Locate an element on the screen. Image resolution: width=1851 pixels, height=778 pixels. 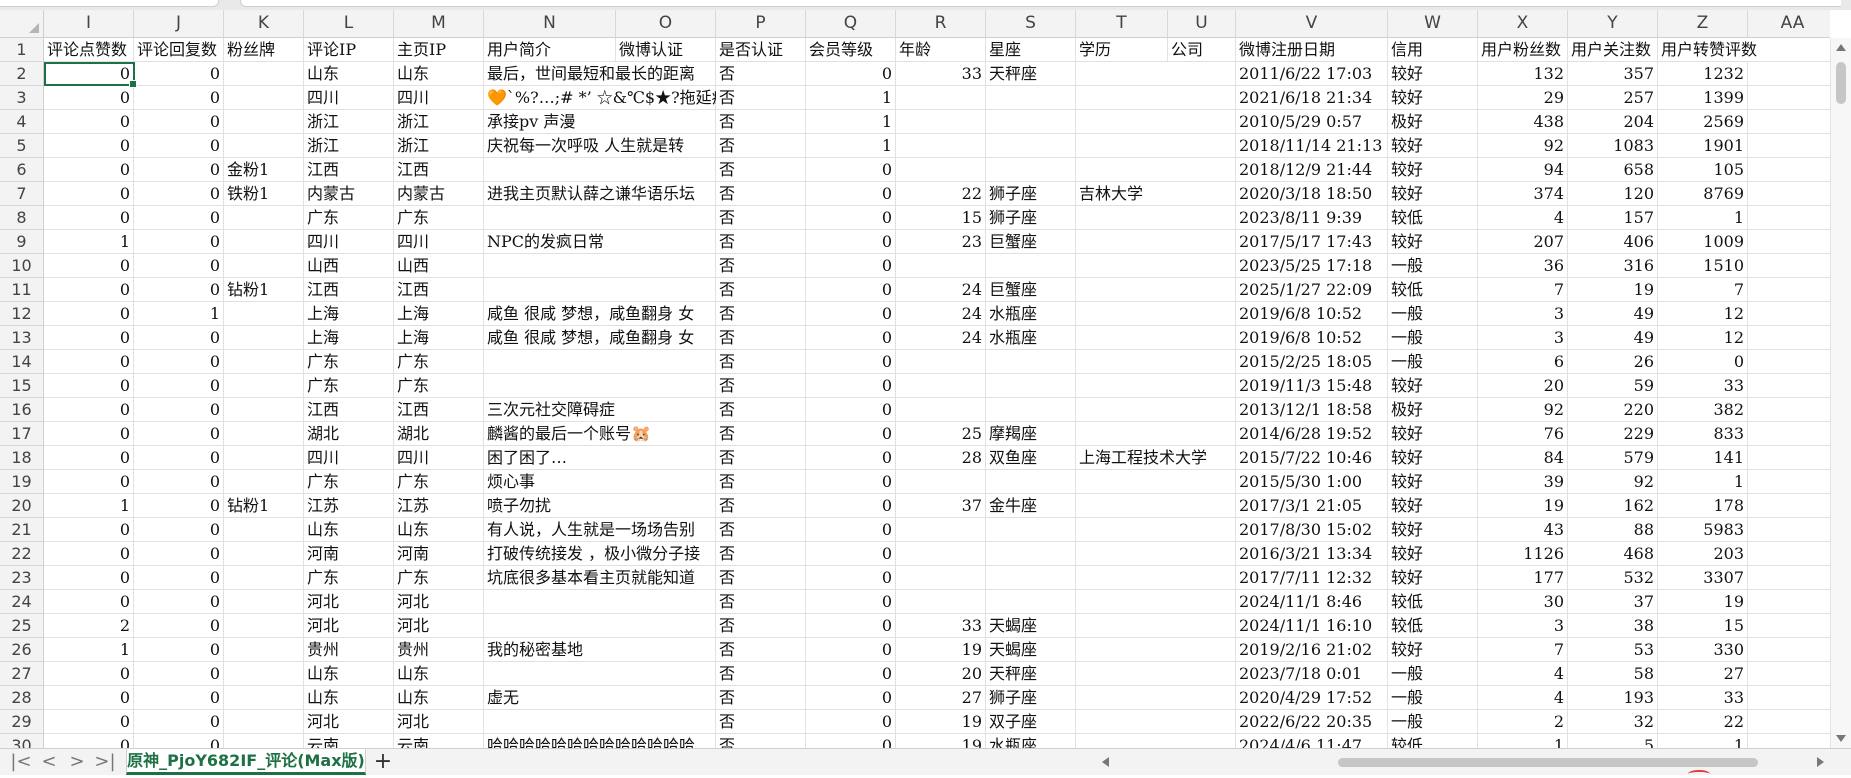
row-header: 13 is located at coordinates (21, 338).